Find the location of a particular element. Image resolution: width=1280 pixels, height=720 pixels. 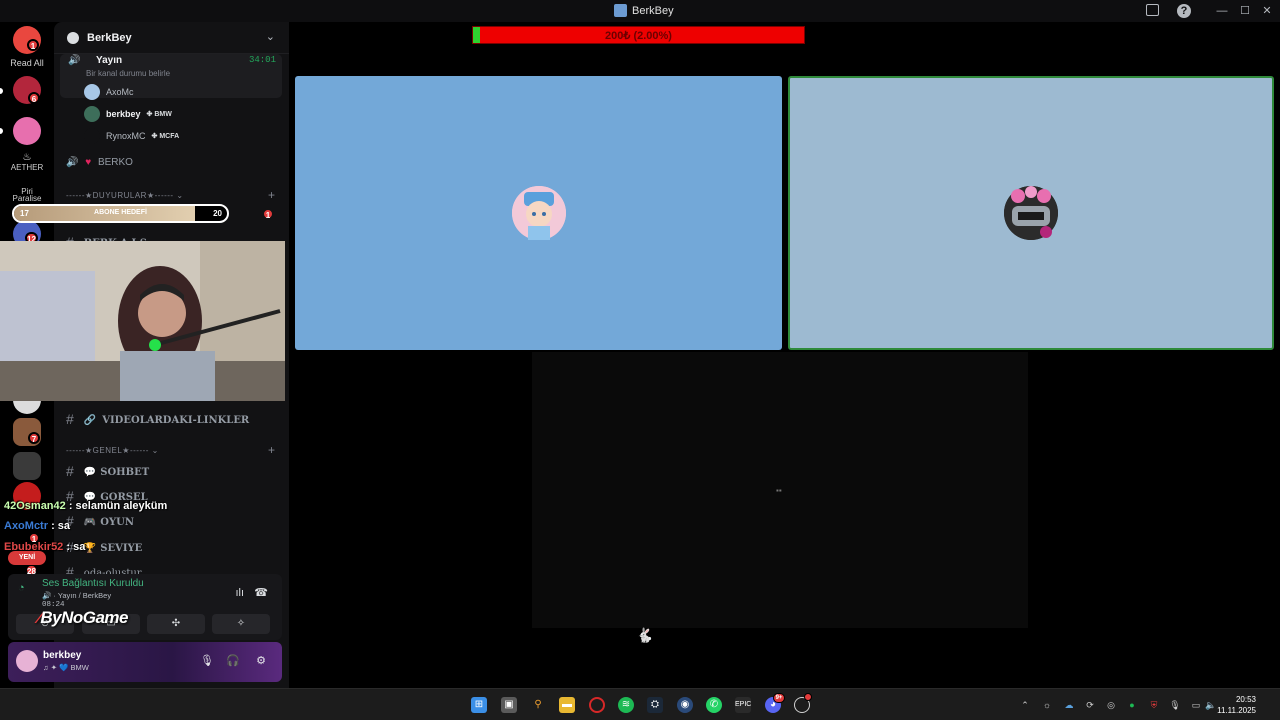

help-icon: ? is located at coordinates (1184, 11).